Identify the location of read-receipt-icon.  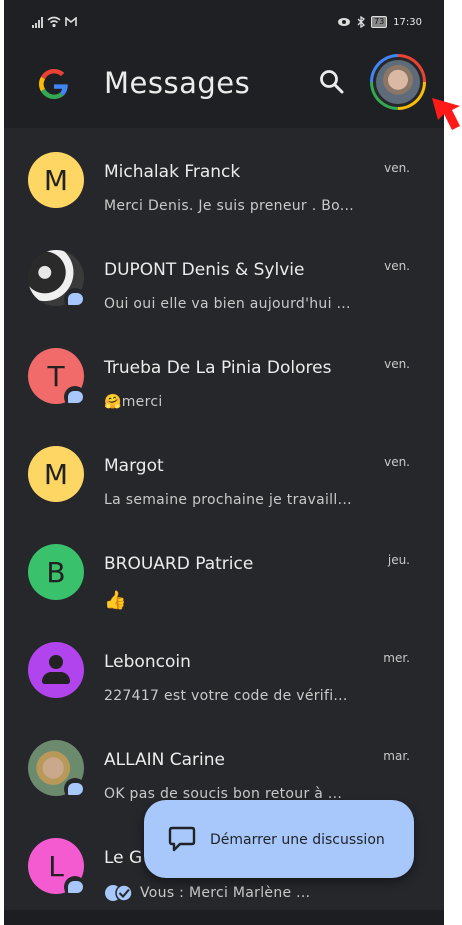
(119, 893).